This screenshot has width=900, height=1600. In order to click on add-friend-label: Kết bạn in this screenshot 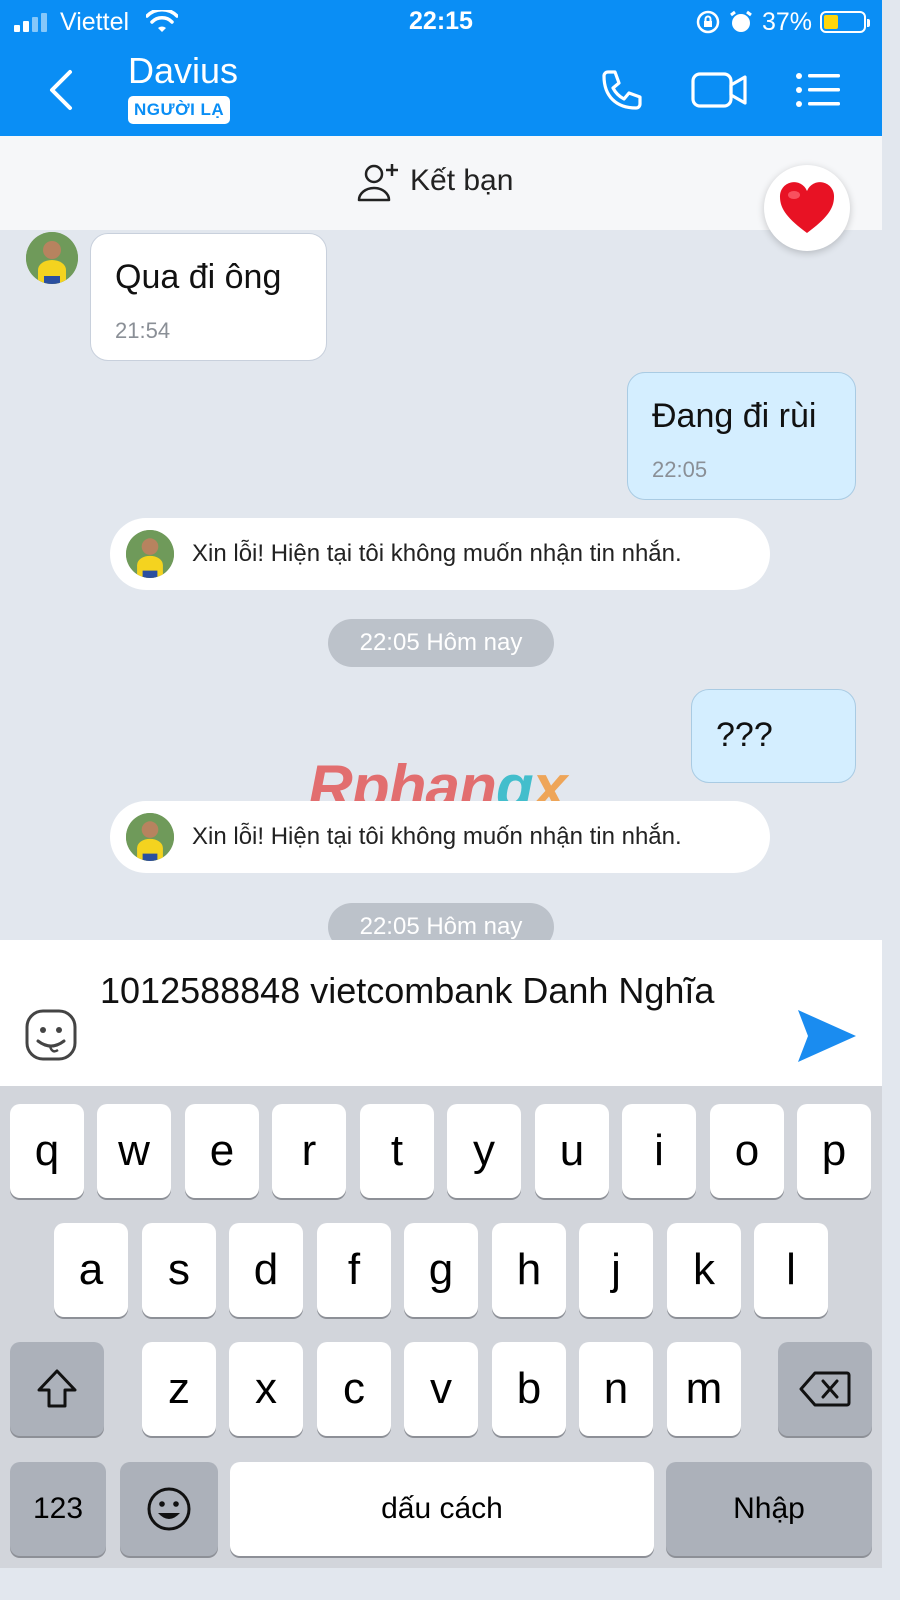, I will do `click(462, 180)`.